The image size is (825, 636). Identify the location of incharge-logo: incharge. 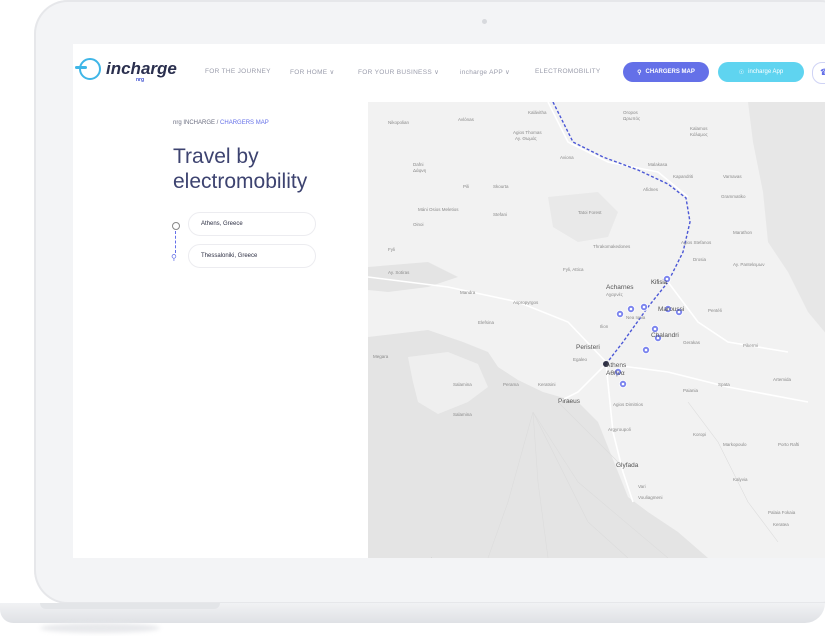
(126, 69).